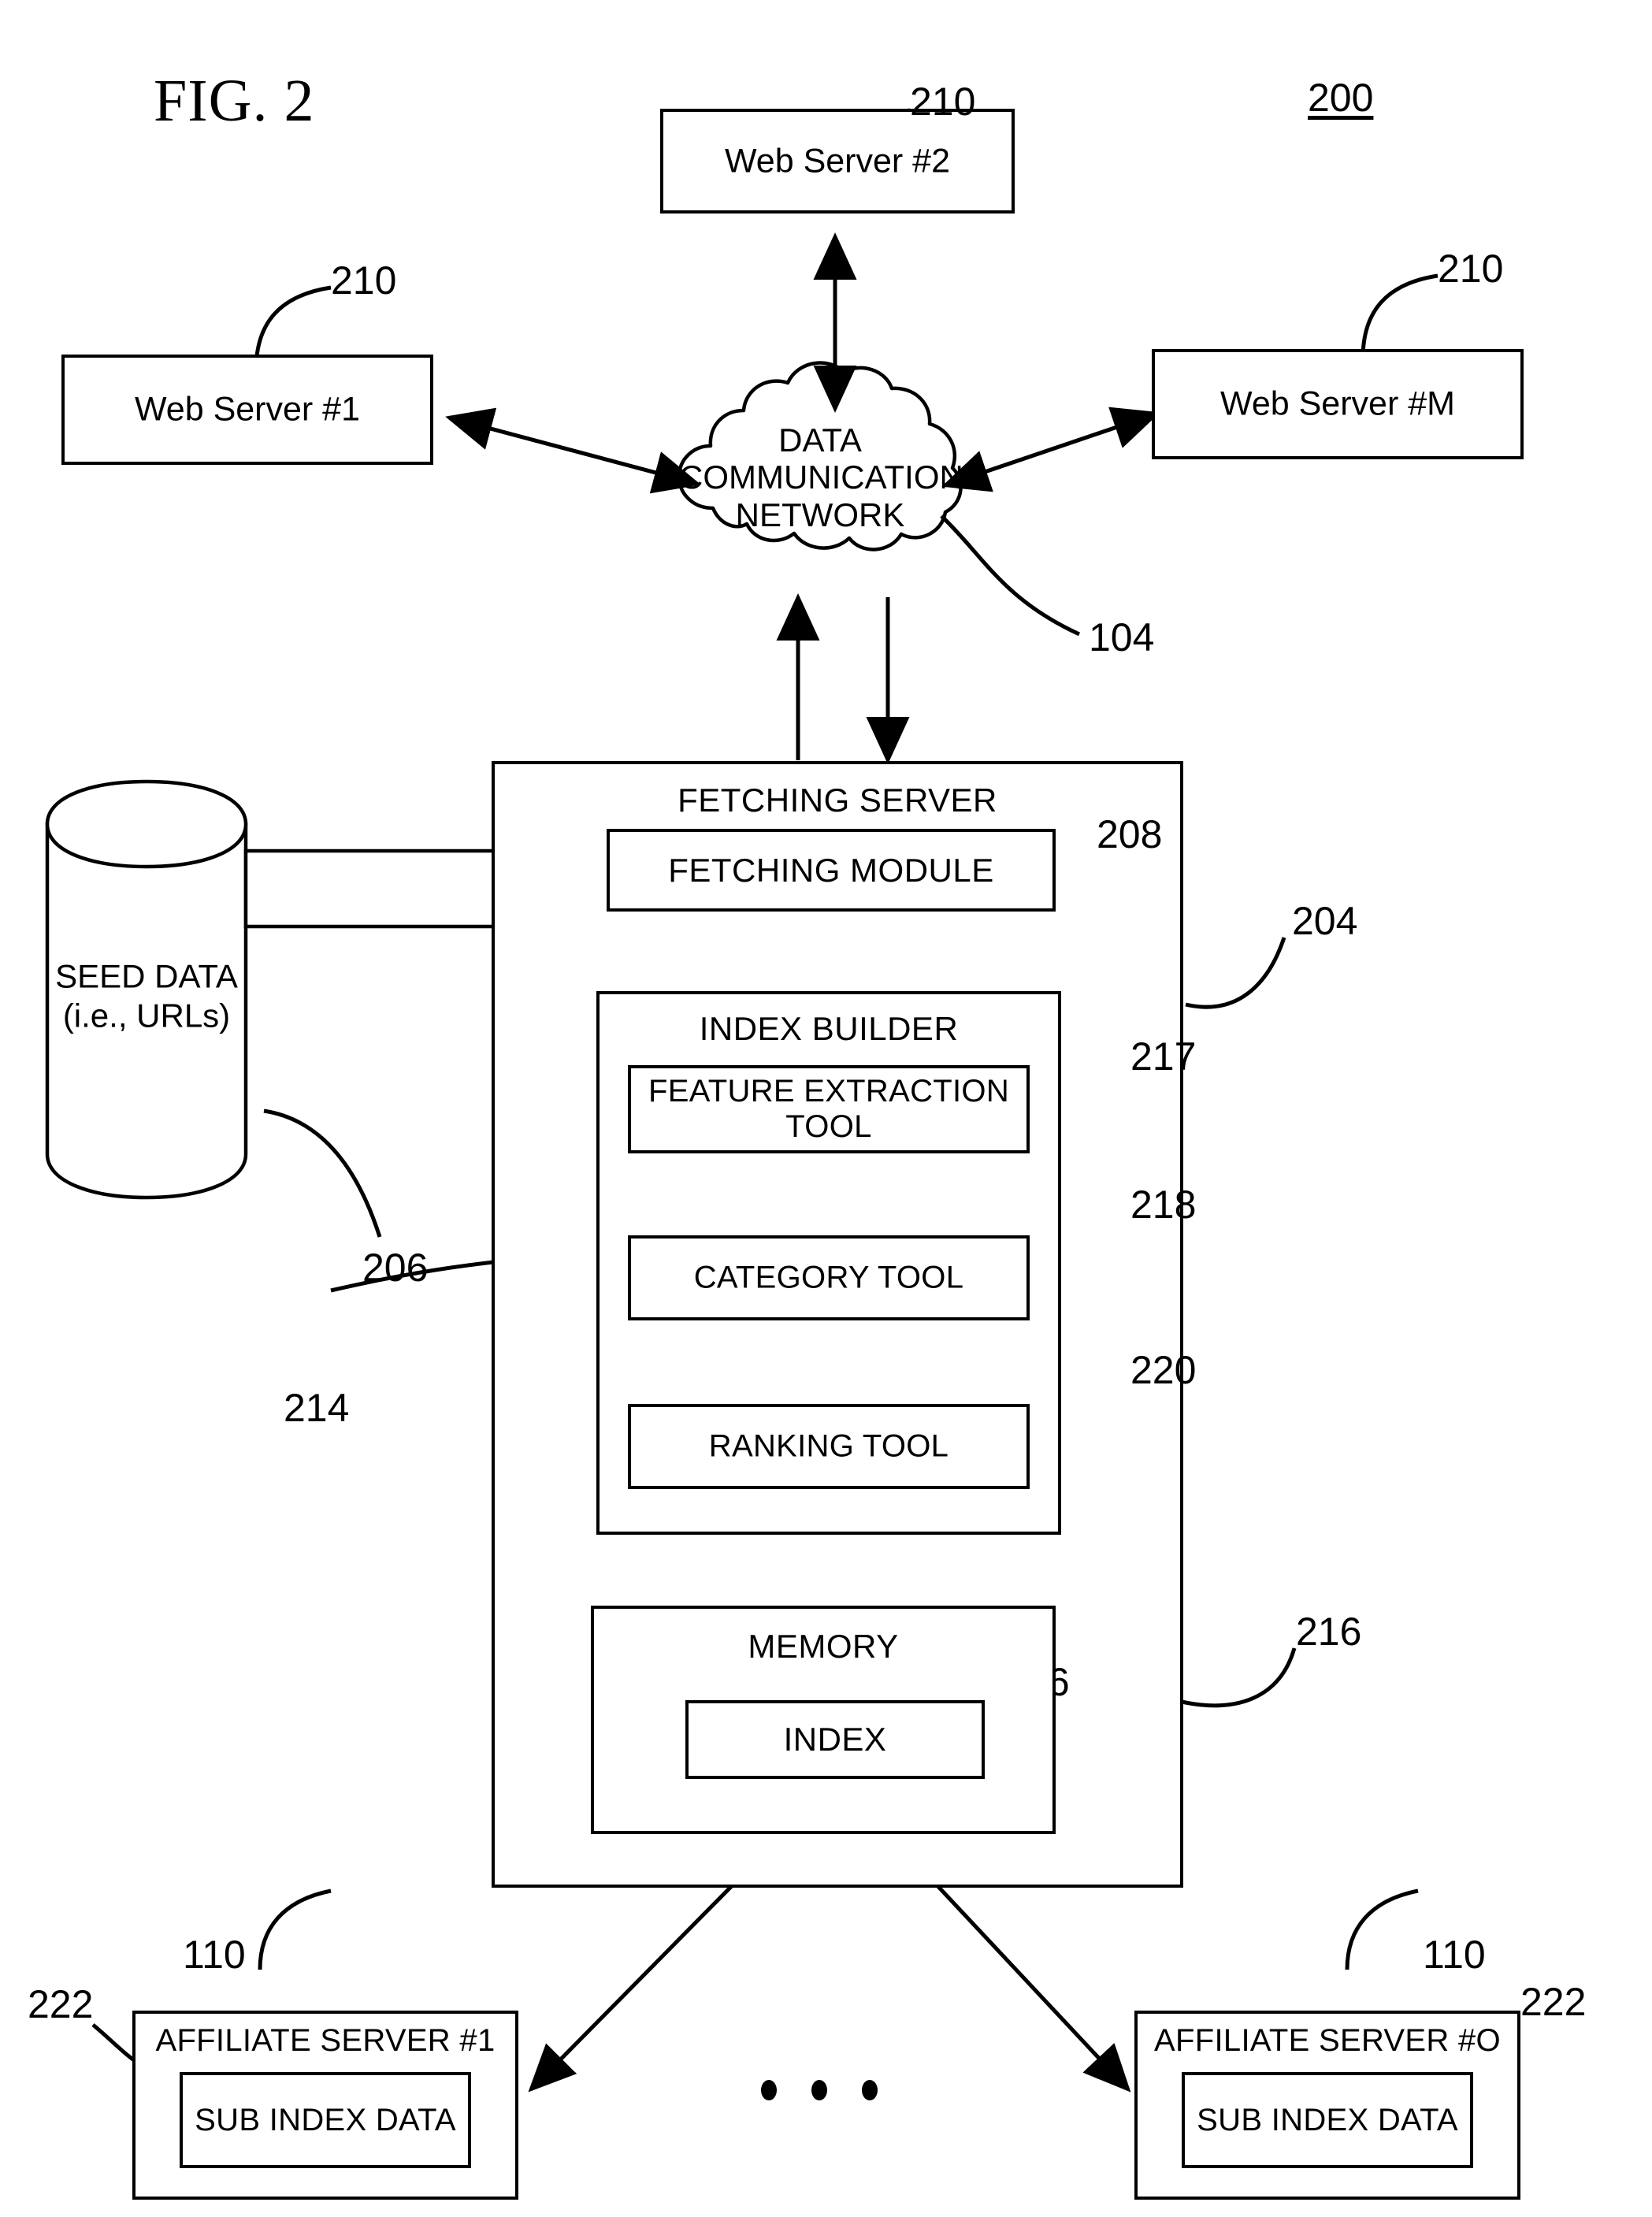 This screenshot has width=1652, height=2217. What do you see at coordinates (317, 1408) in the screenshot?
I see `index-builder-ref: 214` at bounding box center [317, 1408].